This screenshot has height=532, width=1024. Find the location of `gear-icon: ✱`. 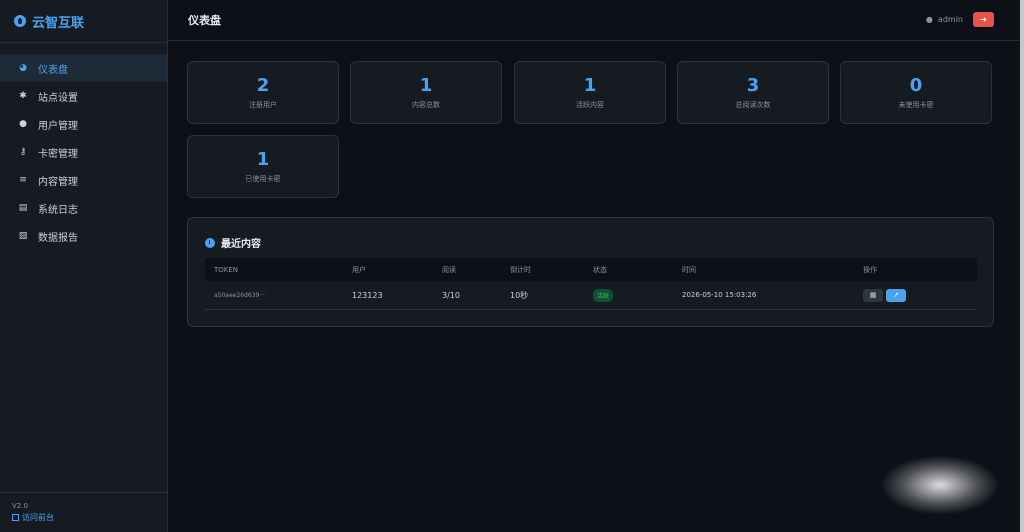

gear-icon: ✱ is located at coordinates (23, 96).